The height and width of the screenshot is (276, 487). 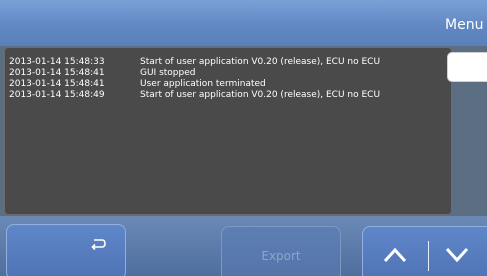 What do you see at coordinates (463, 23) in the screenshot?
I see `menu-button: Menu` at bounding box center [463, 23].